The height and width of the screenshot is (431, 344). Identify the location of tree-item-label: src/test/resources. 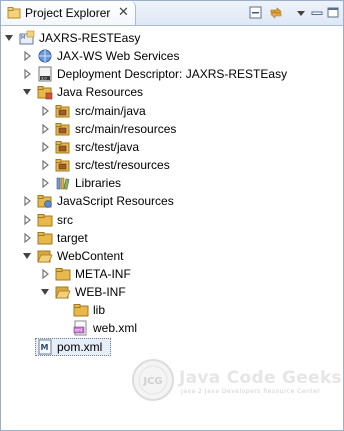
(122, 165).